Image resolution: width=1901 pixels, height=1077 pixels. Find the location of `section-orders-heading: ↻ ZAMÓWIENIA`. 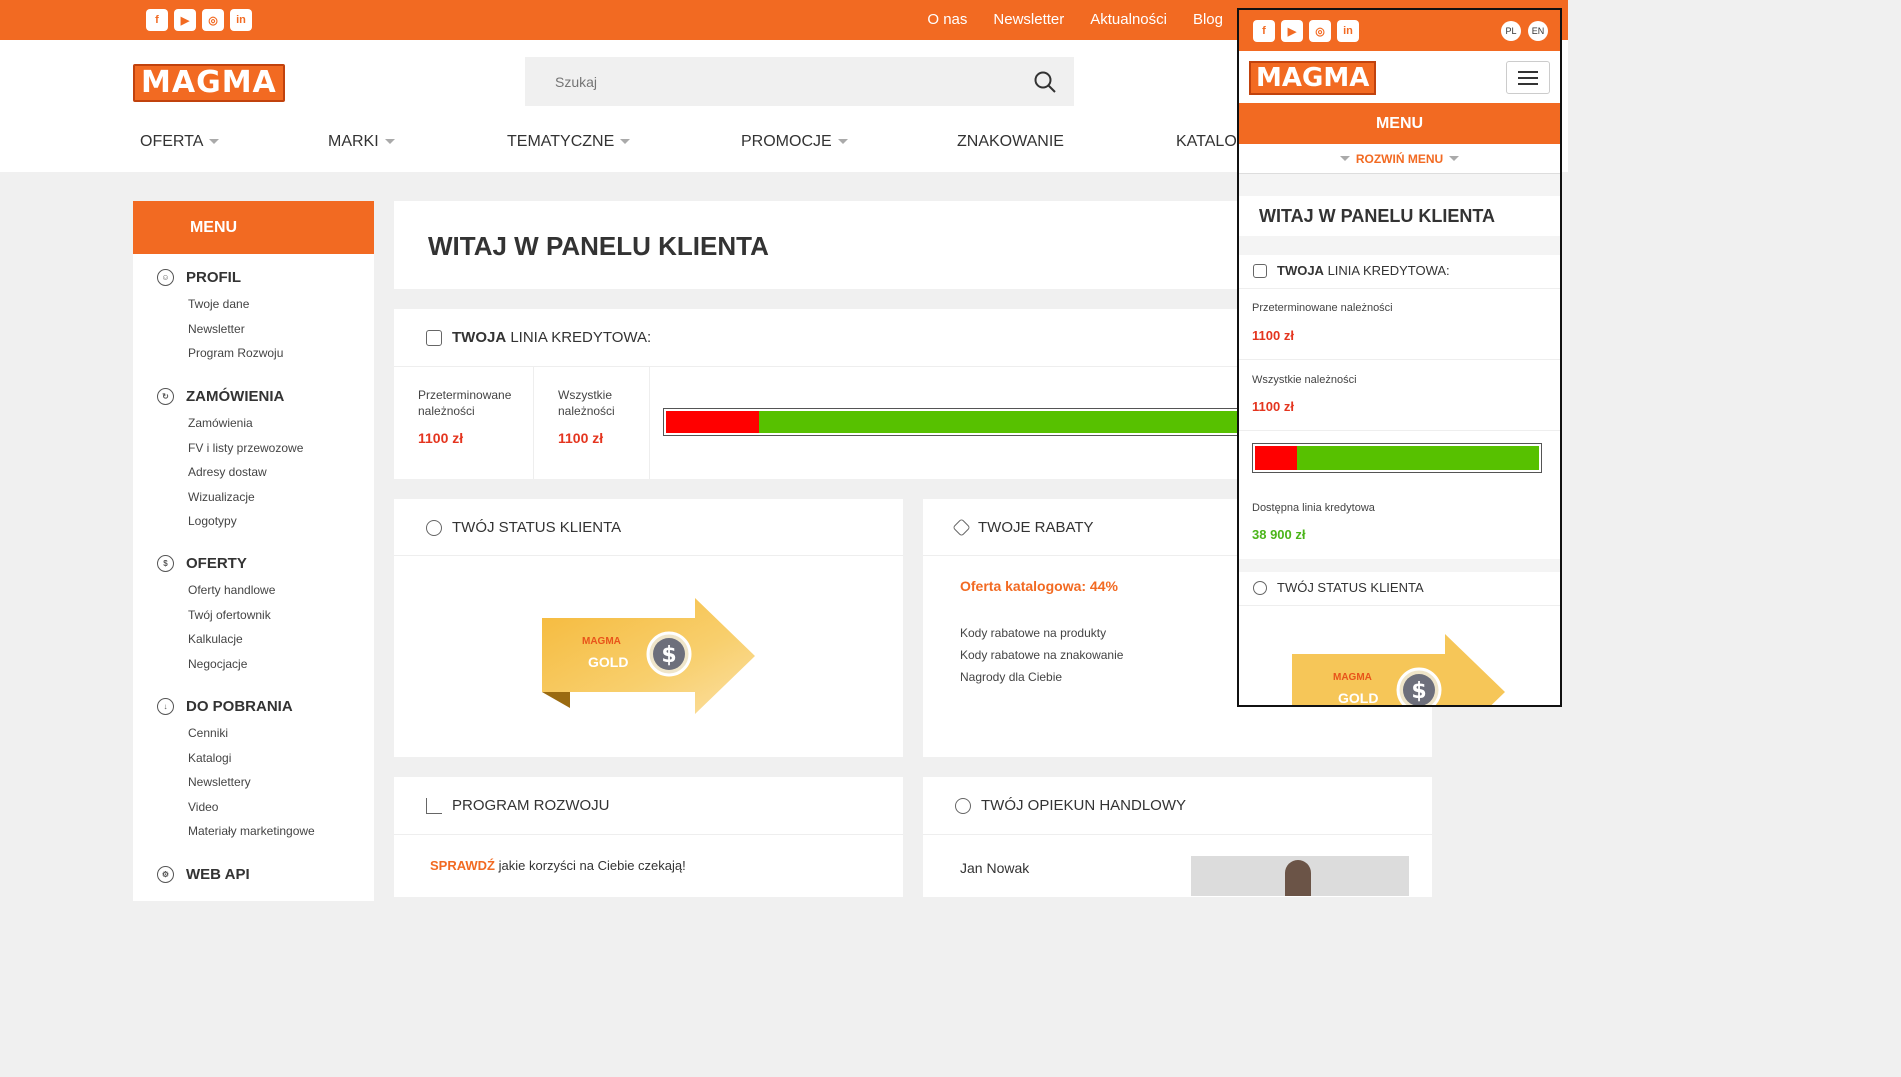

section-orders-heading: ↻ ZAMÓWIENIA is located at coordinates (230, 396).